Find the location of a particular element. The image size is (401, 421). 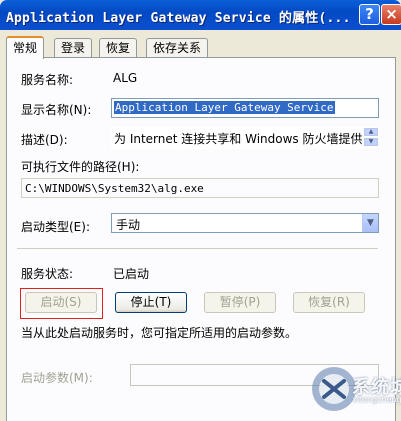

resume-button: 恢复(R) is located at coordinates (329, 302).